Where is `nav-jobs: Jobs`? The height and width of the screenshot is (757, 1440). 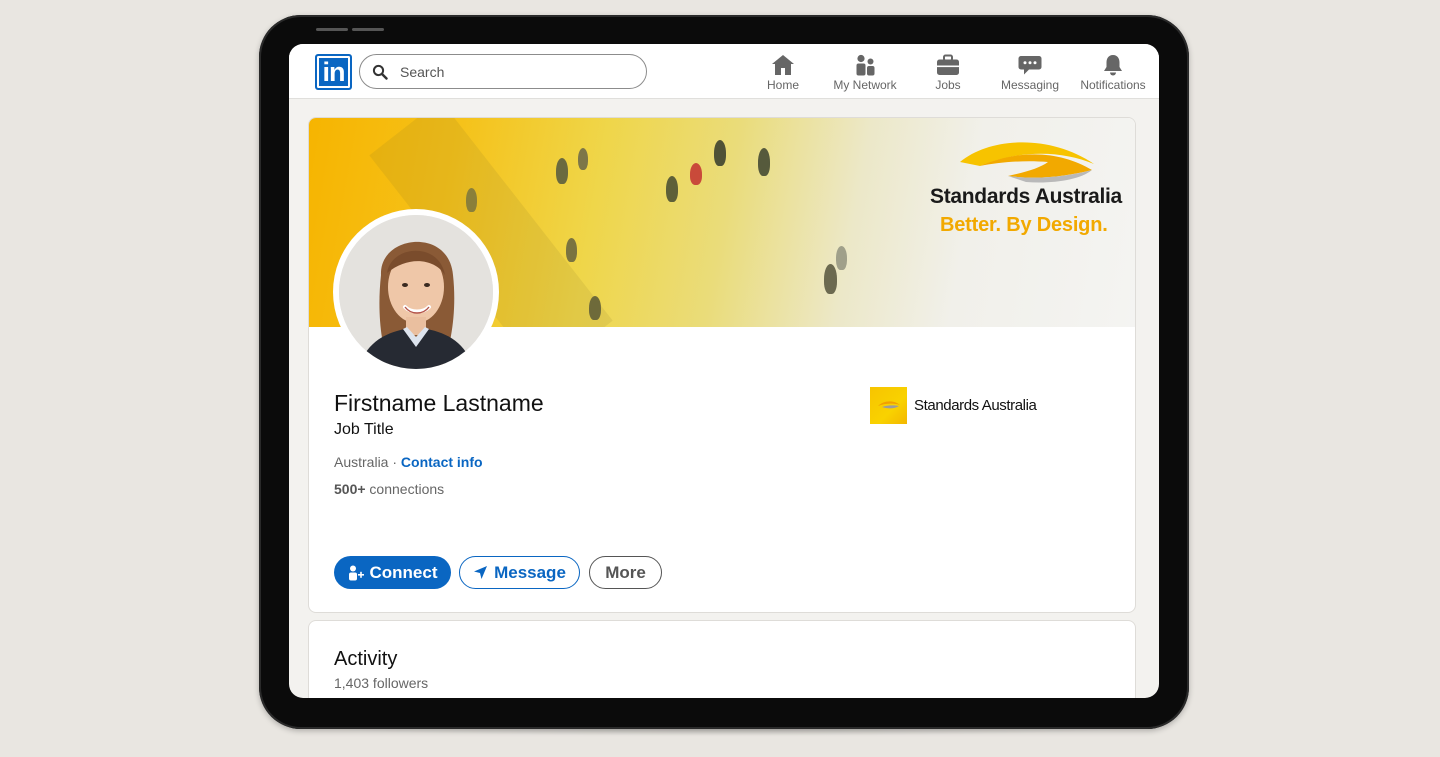 nav-jobs: Jobs is located at coordinates (948, 73).